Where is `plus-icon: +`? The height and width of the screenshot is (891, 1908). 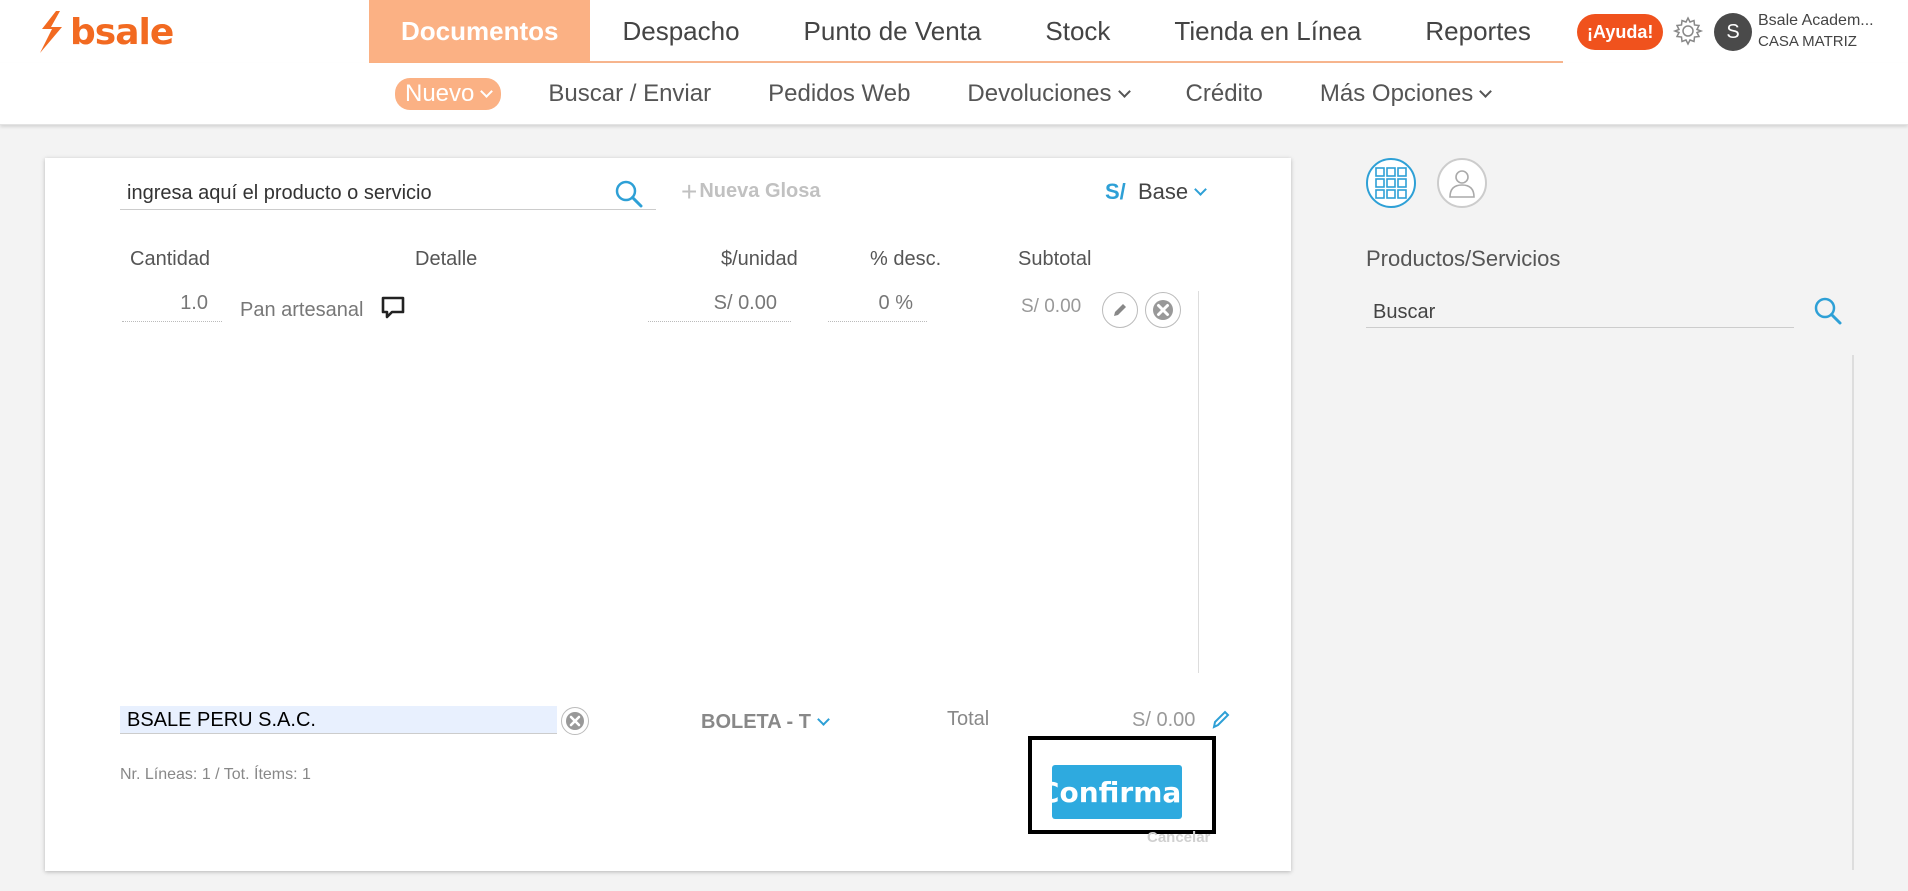
plus-icon: + is located at coordinates (689, 191).